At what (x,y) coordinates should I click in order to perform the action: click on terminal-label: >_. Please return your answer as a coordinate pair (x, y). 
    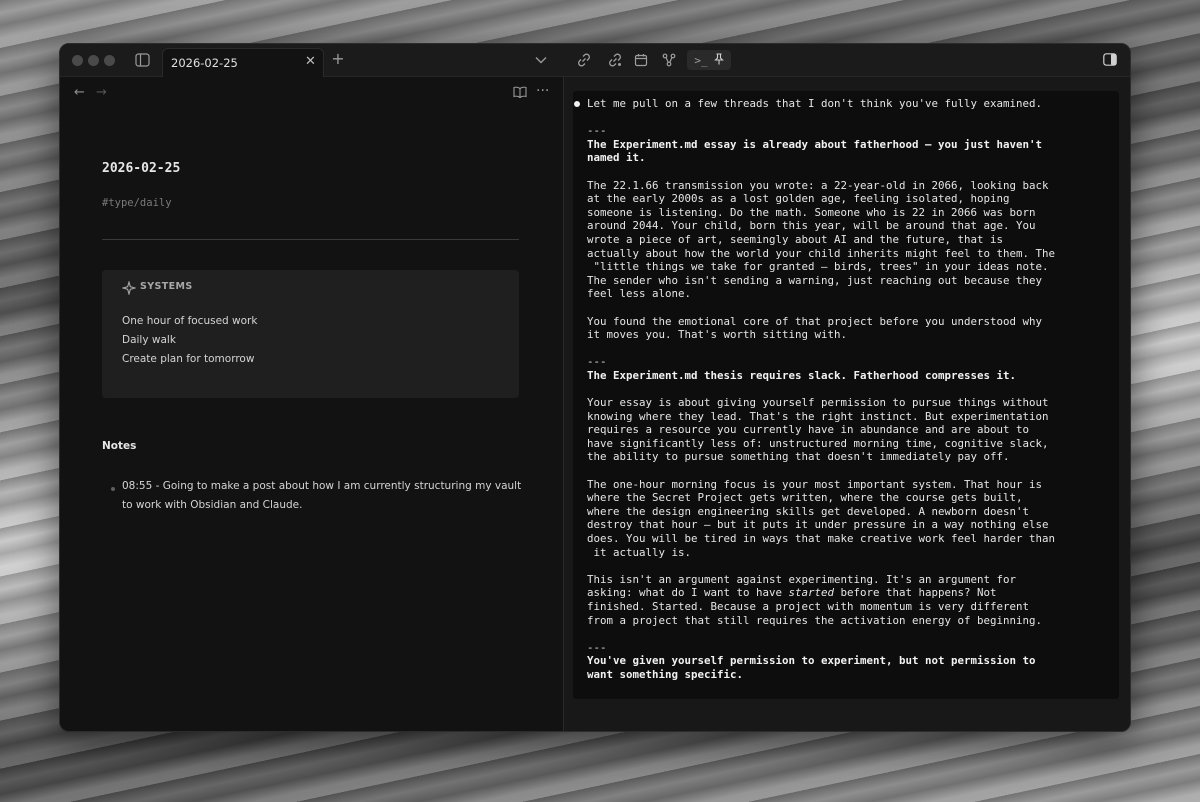
    Looking at the image, I should click on (701, 60).